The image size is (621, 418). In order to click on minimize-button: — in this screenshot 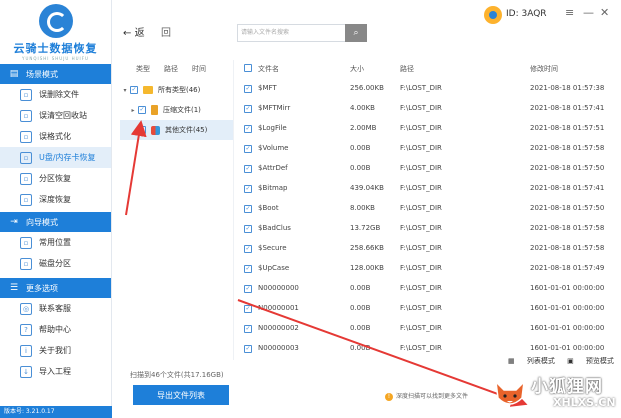, I will do `click(588, 12)`.